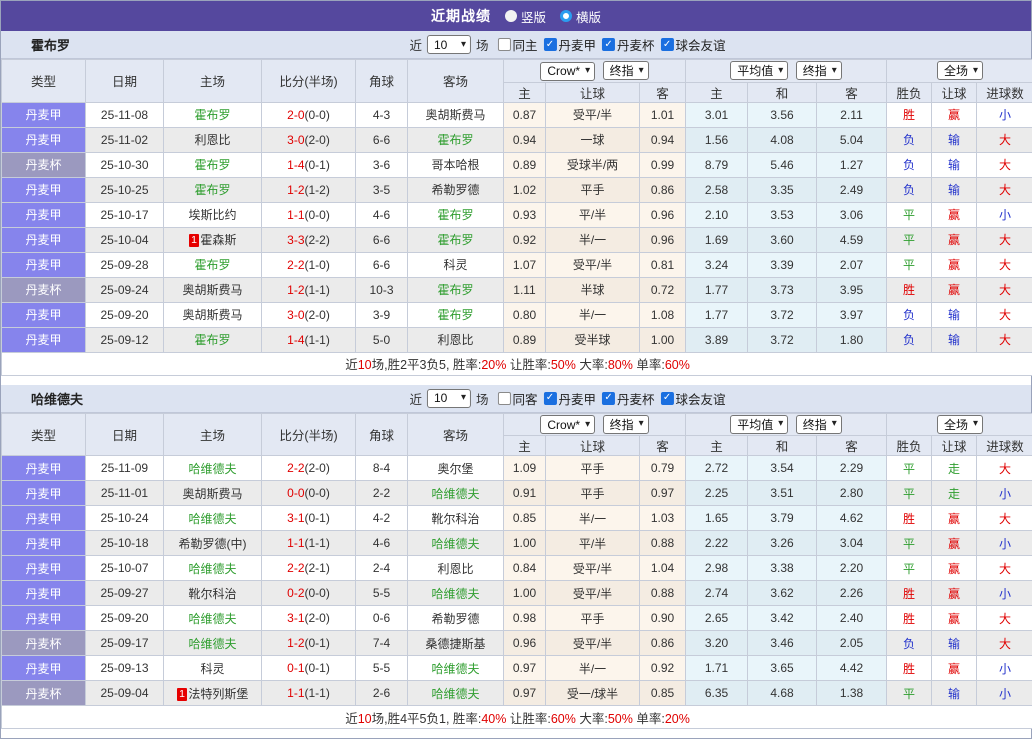 The image size is (1032, 739). Describe the element at coordinates (125, 493) in the screenshot. I see `cell-date: 25-11-01` at that location.